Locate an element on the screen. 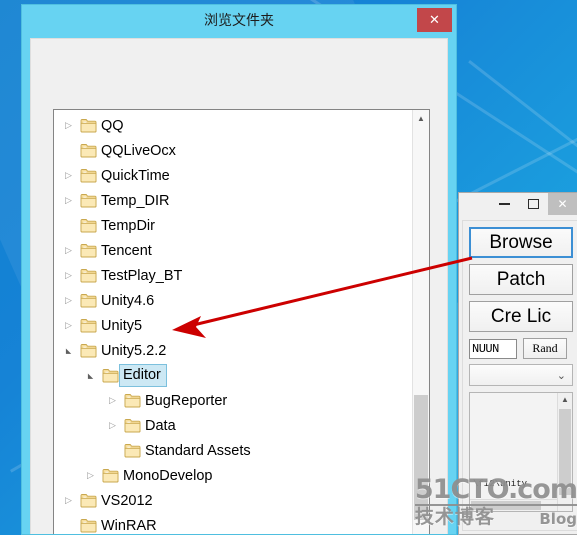 This screenshot has width=577, height=535. dialog-titlebar: 浏览文件夹 ✕ is located at coordinates (239, 19).